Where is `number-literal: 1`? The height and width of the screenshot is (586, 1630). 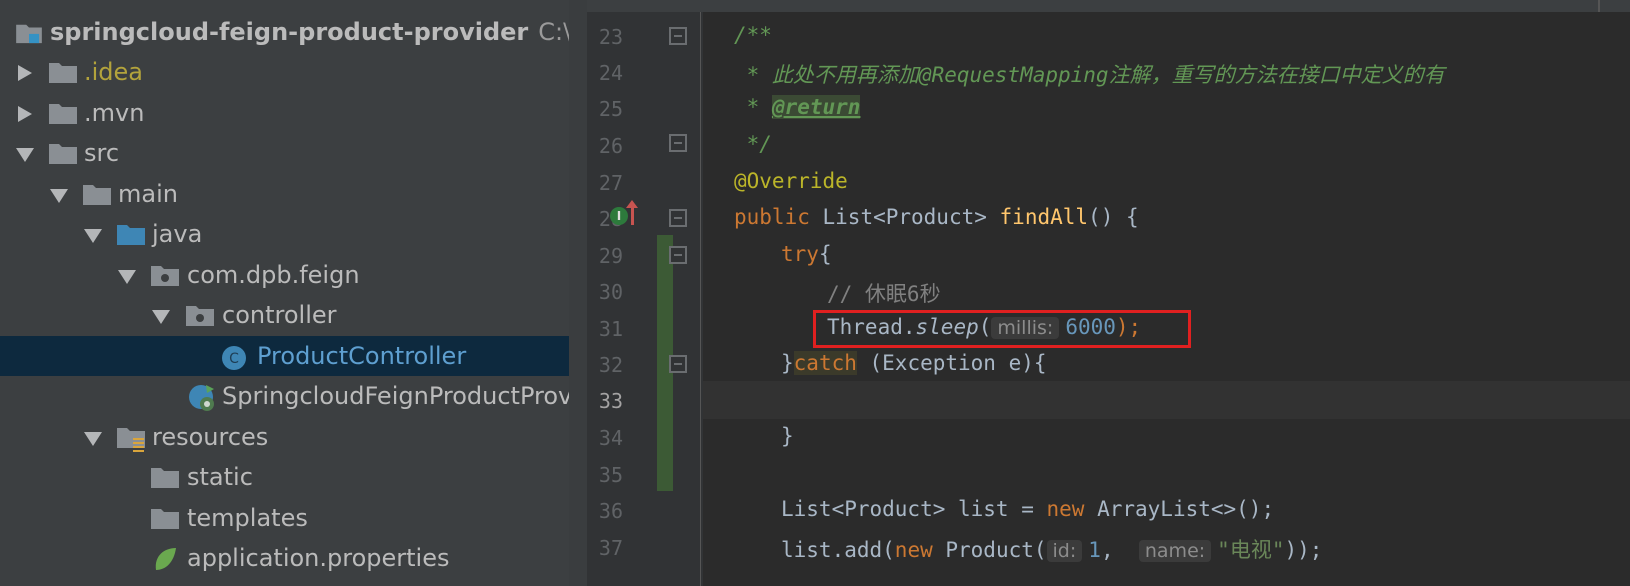
number-literal: 1 is located at coordinates (1094, 550).